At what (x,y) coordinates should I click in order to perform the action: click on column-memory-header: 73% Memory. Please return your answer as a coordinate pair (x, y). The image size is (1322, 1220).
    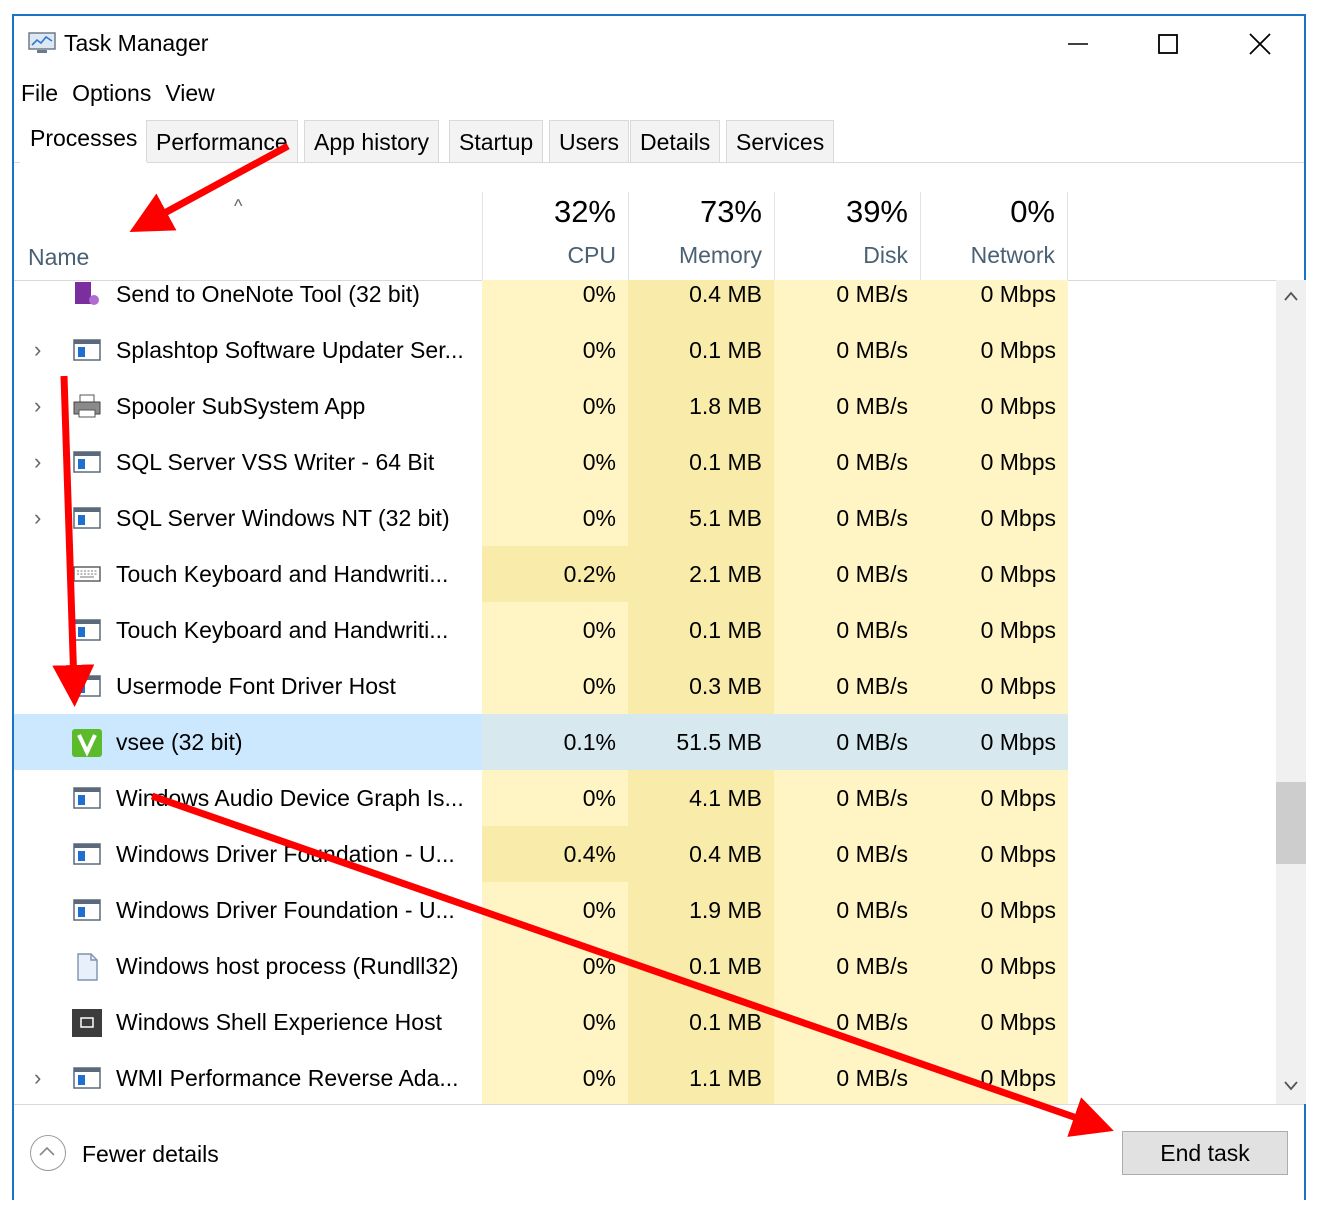
    Looking at the image, I should click on (701, 236).